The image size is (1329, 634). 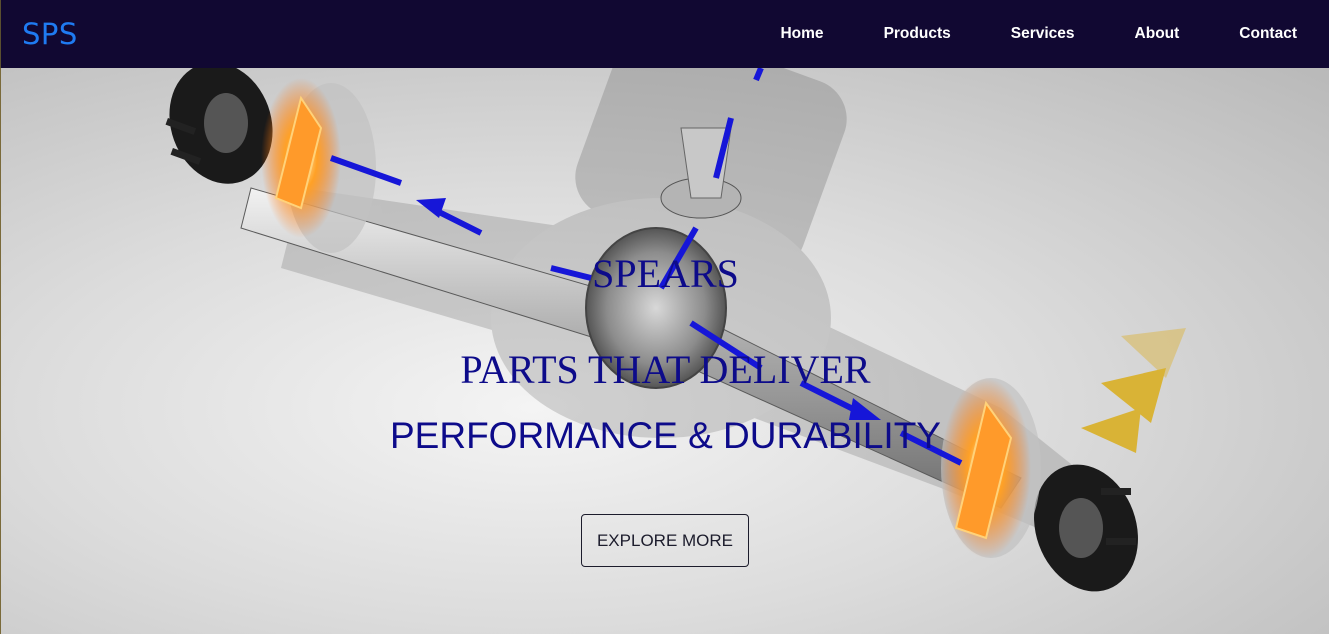 What do you see at coordinates (665, 273) in the screenshot?
I see `hero-brand-name: SPEARS` at bounding box center [665, 273].